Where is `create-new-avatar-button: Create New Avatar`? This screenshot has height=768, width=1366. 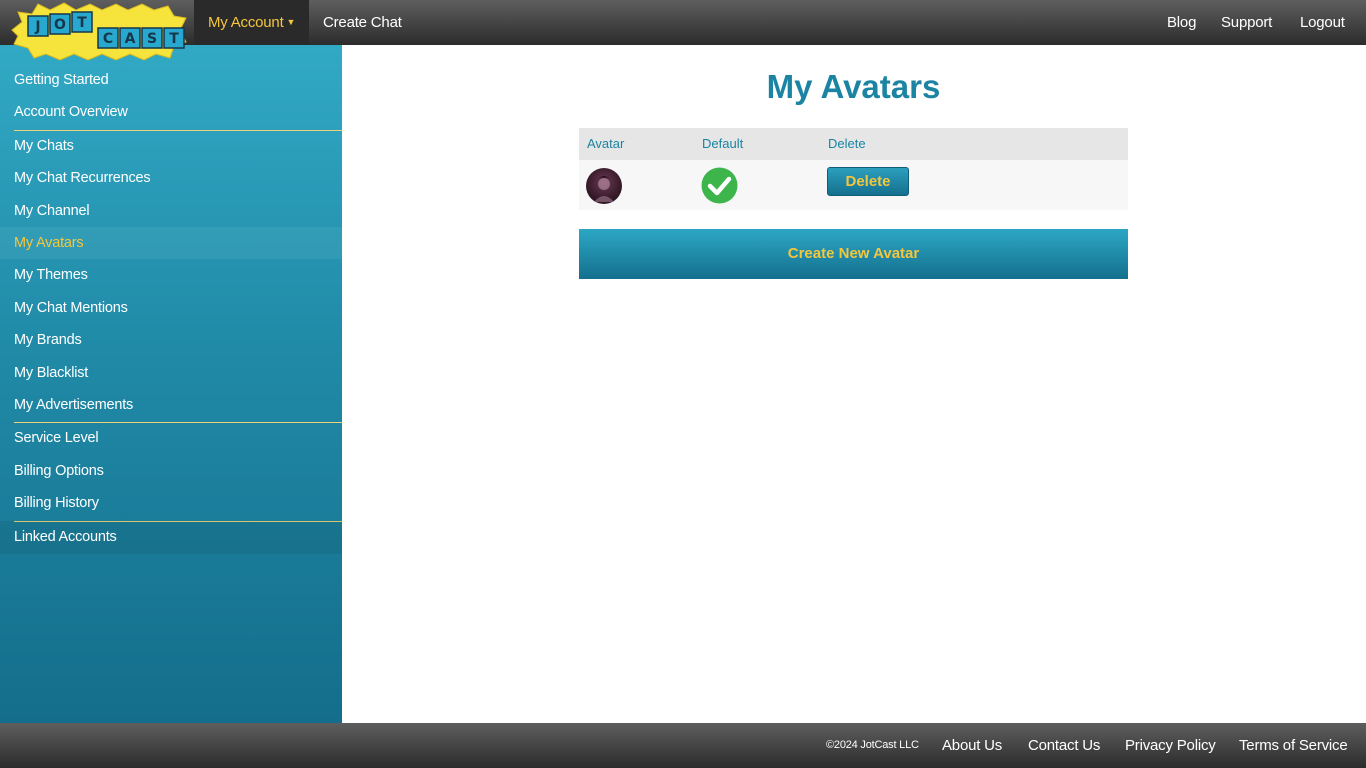 create-new-avatar-button: Create New Avatar is located at coordinates (853, 254).